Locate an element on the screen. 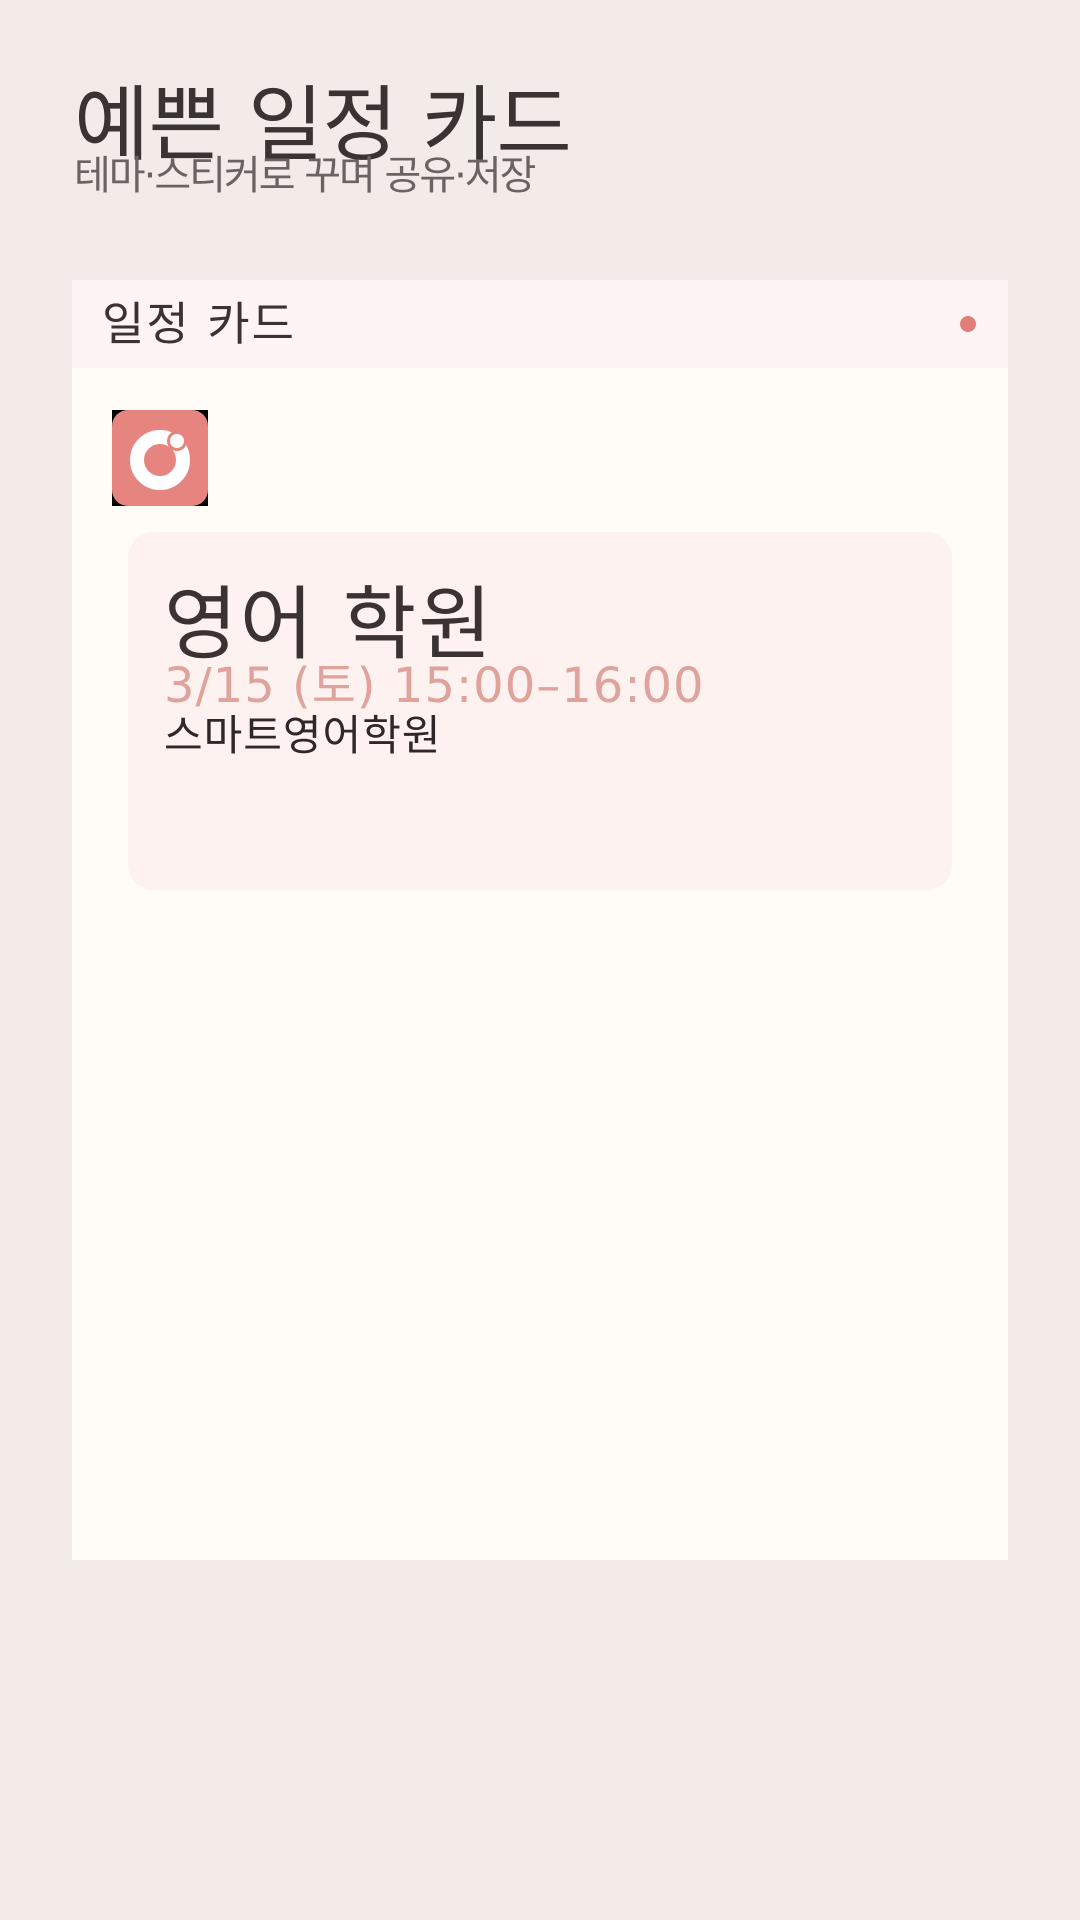  app-logo is located at coordinates (160, 458).